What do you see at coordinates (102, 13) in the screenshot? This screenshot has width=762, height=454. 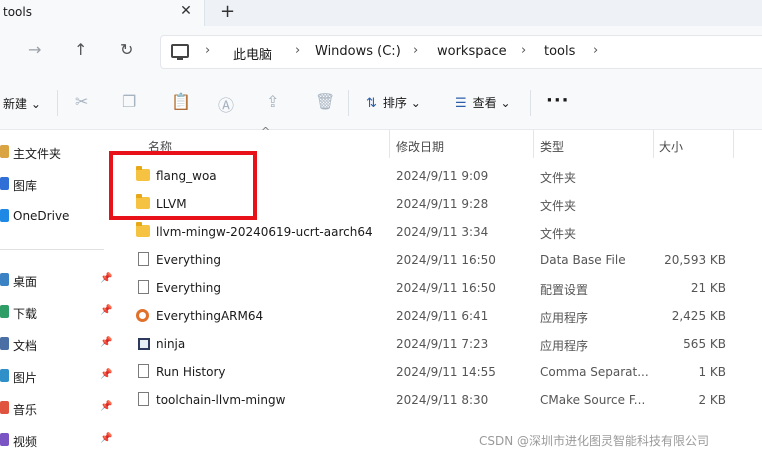 I see `tab-tools: tools ✕` at bounding box center [102, 13].